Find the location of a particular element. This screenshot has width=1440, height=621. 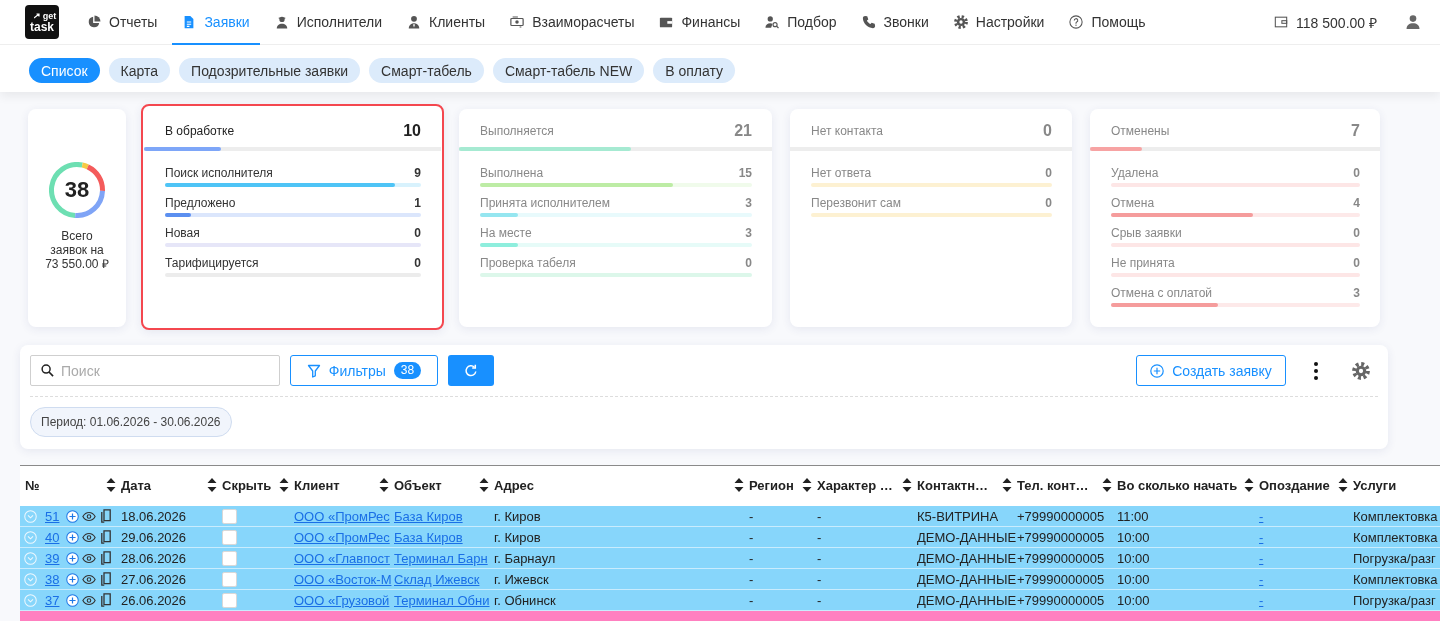

order-number-link: 40 is located at coordinates (52, 537).